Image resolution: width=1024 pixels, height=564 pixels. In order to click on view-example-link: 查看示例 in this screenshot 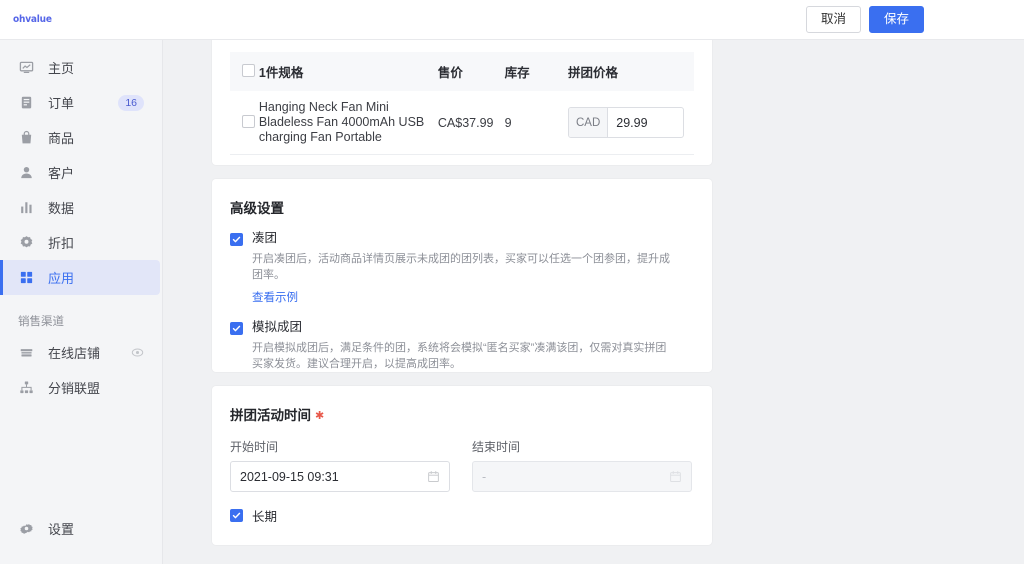, I will do `click(275, 297)`.